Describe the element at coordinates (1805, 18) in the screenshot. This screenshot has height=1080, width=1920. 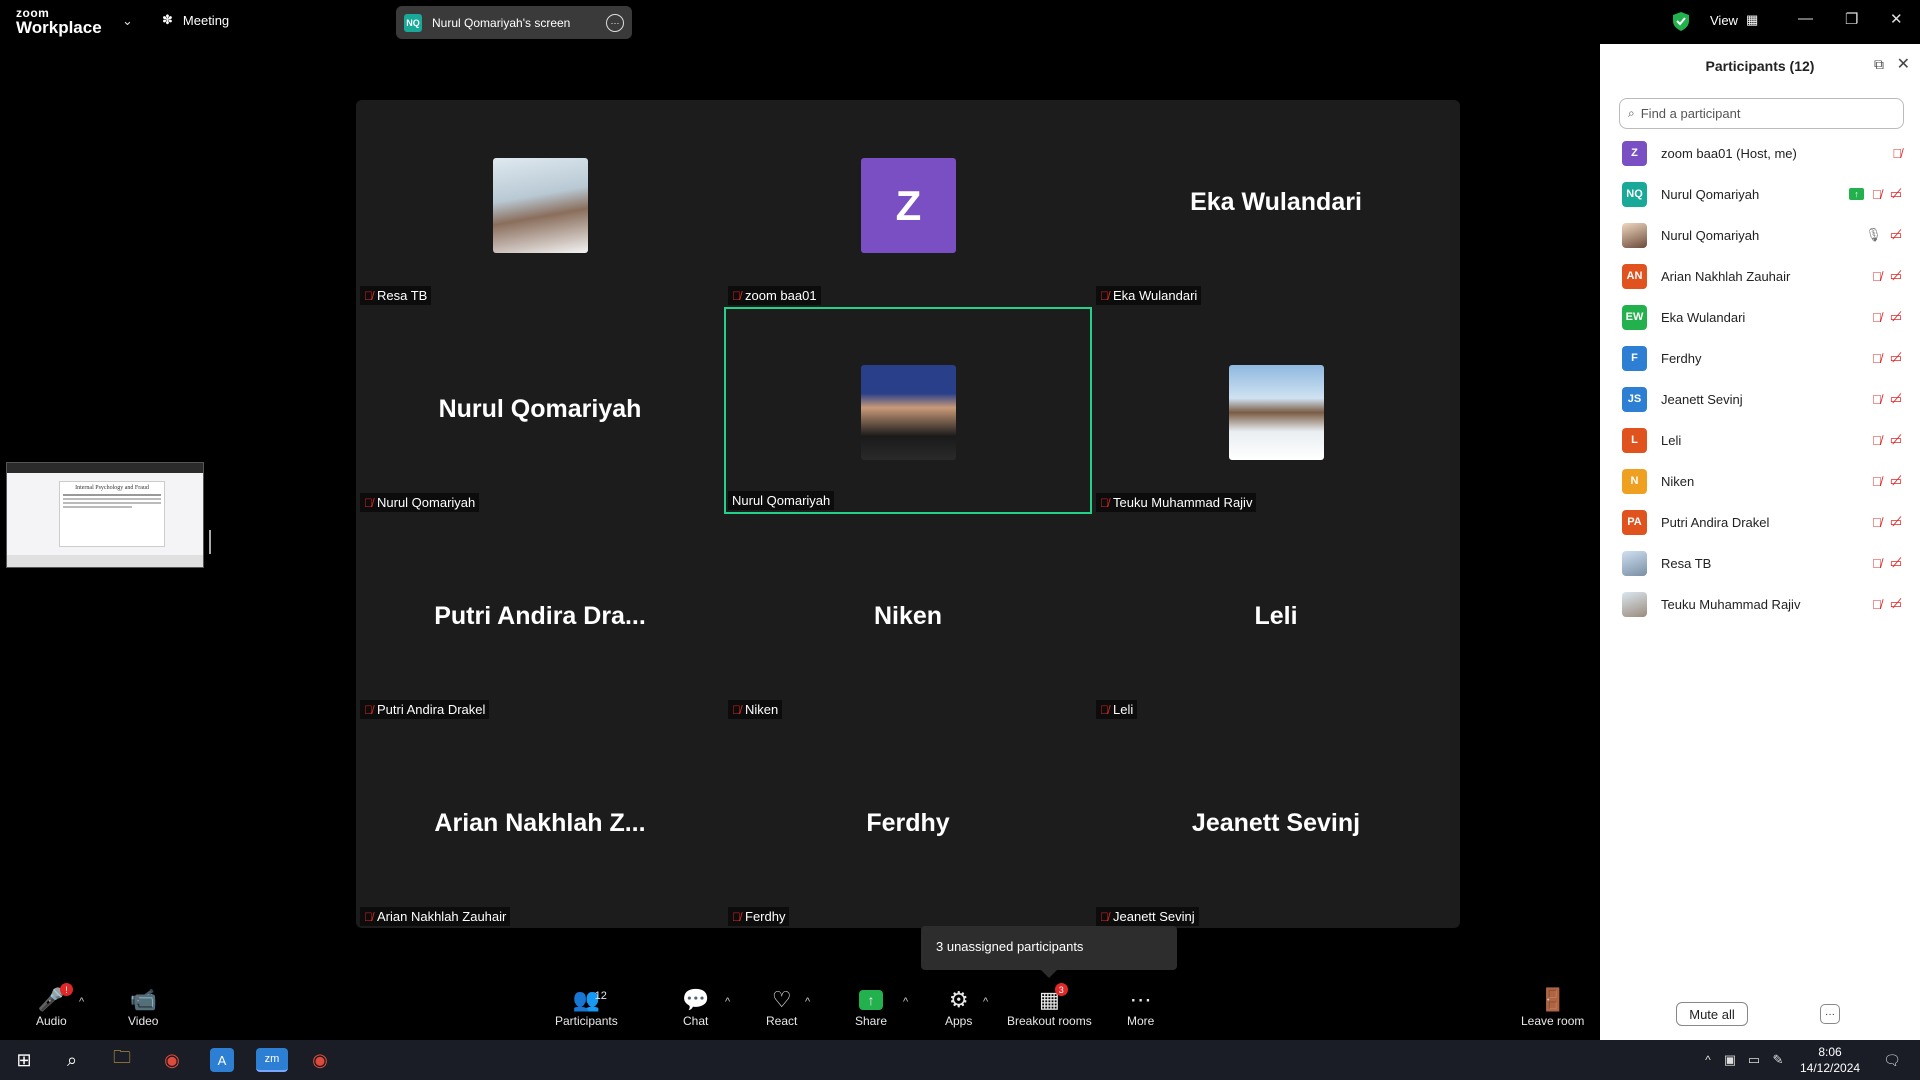
I see `minimize-icon: —` at that location.